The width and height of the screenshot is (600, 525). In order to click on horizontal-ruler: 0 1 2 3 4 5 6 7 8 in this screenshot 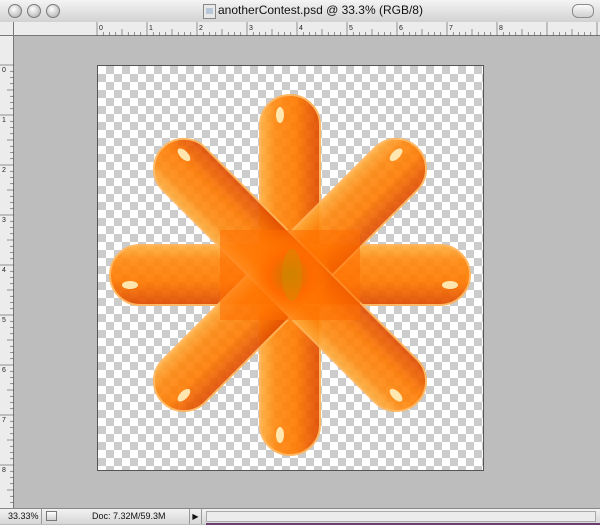, I will do `click(307, 29)`.